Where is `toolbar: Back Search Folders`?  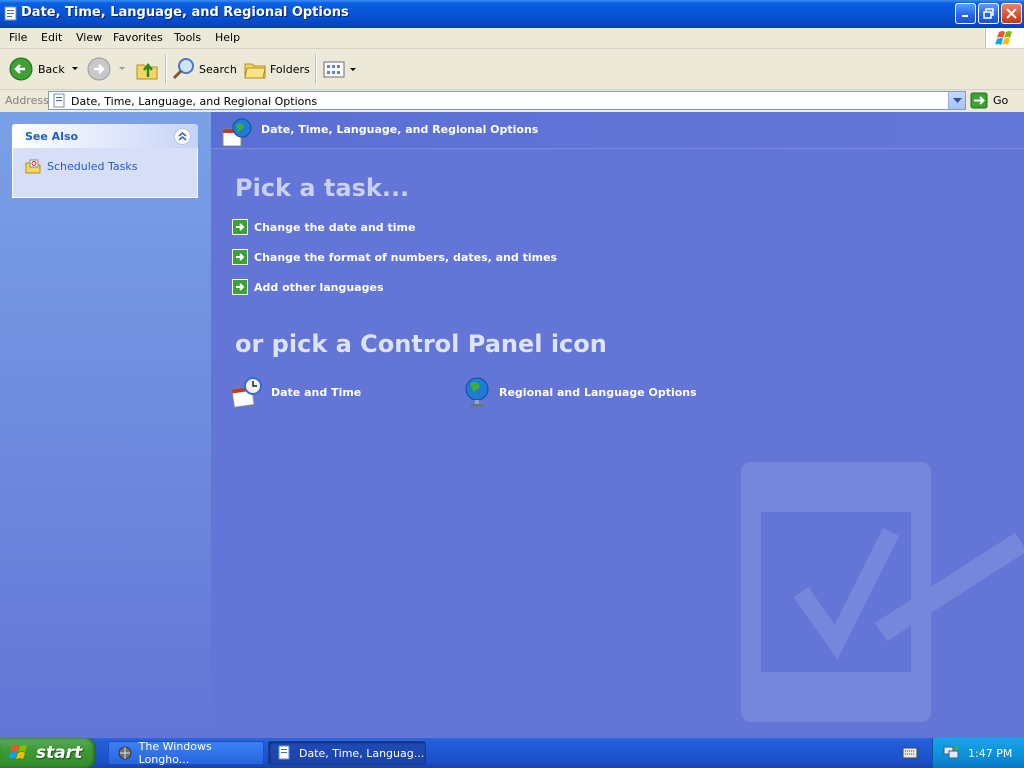 toolbar: Back Search Folders is located at coordinates (512, 69).